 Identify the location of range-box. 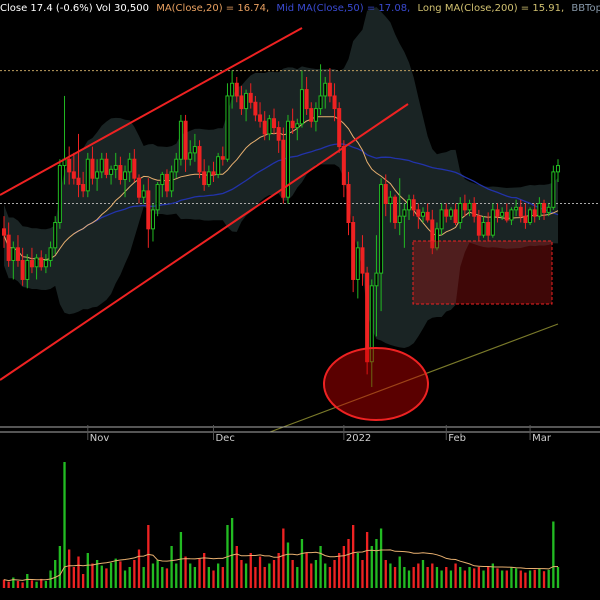
(482, 272).